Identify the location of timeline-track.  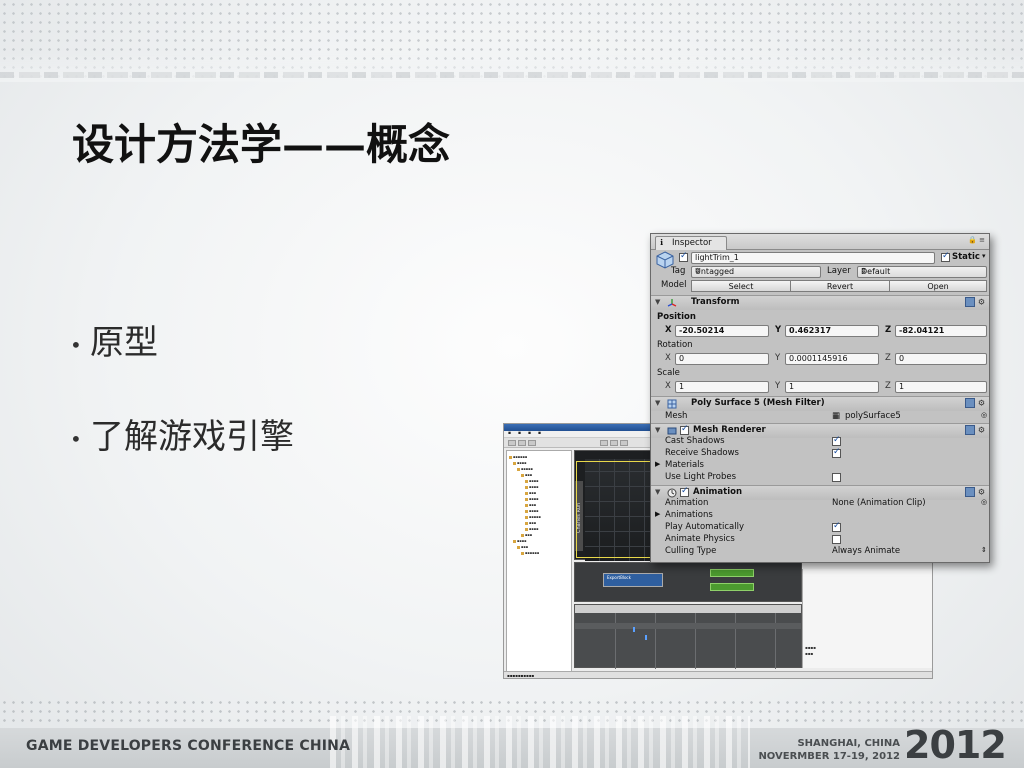
(688, 626).